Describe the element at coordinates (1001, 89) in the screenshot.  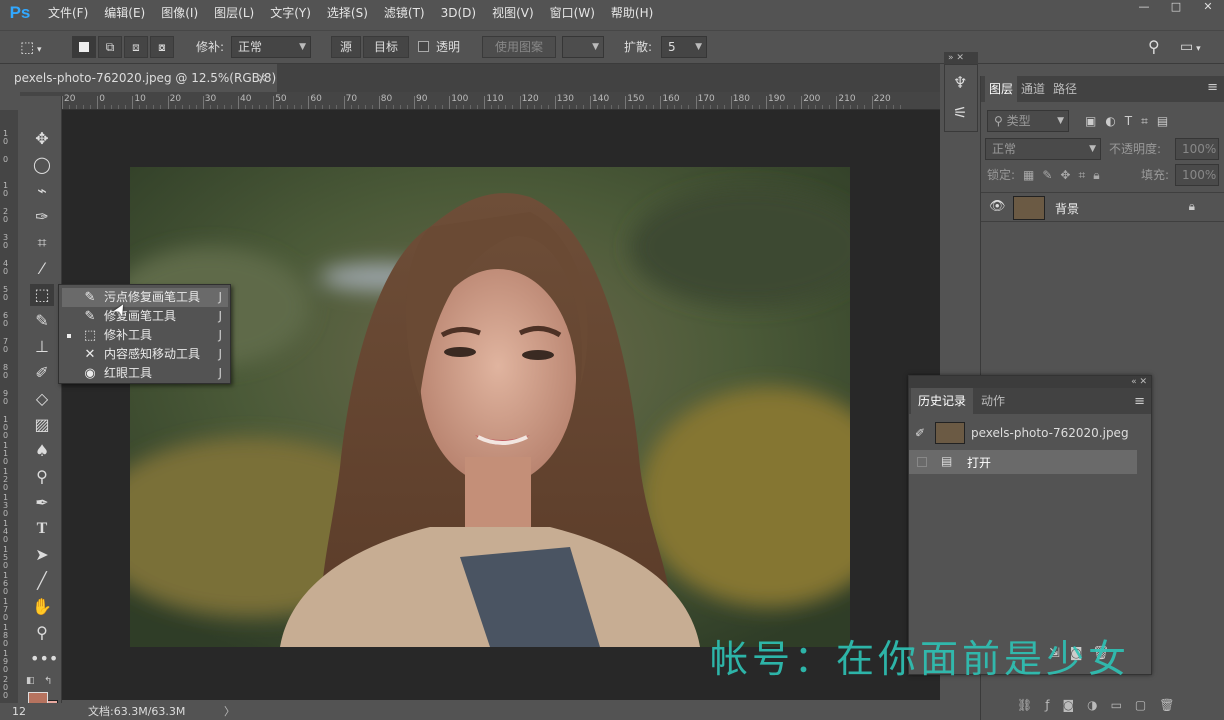
I see `tab-0: 图层` at that location.